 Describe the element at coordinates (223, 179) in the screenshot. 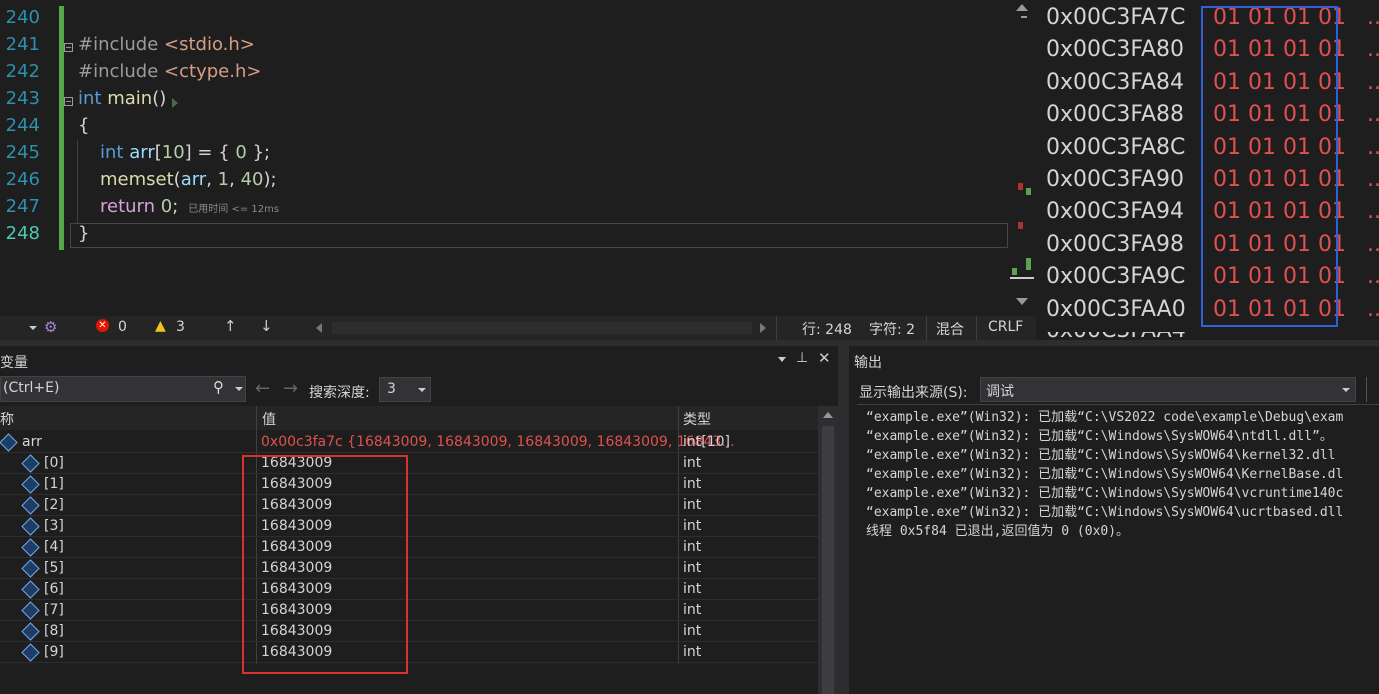

I see `code-token: 1` at that location.